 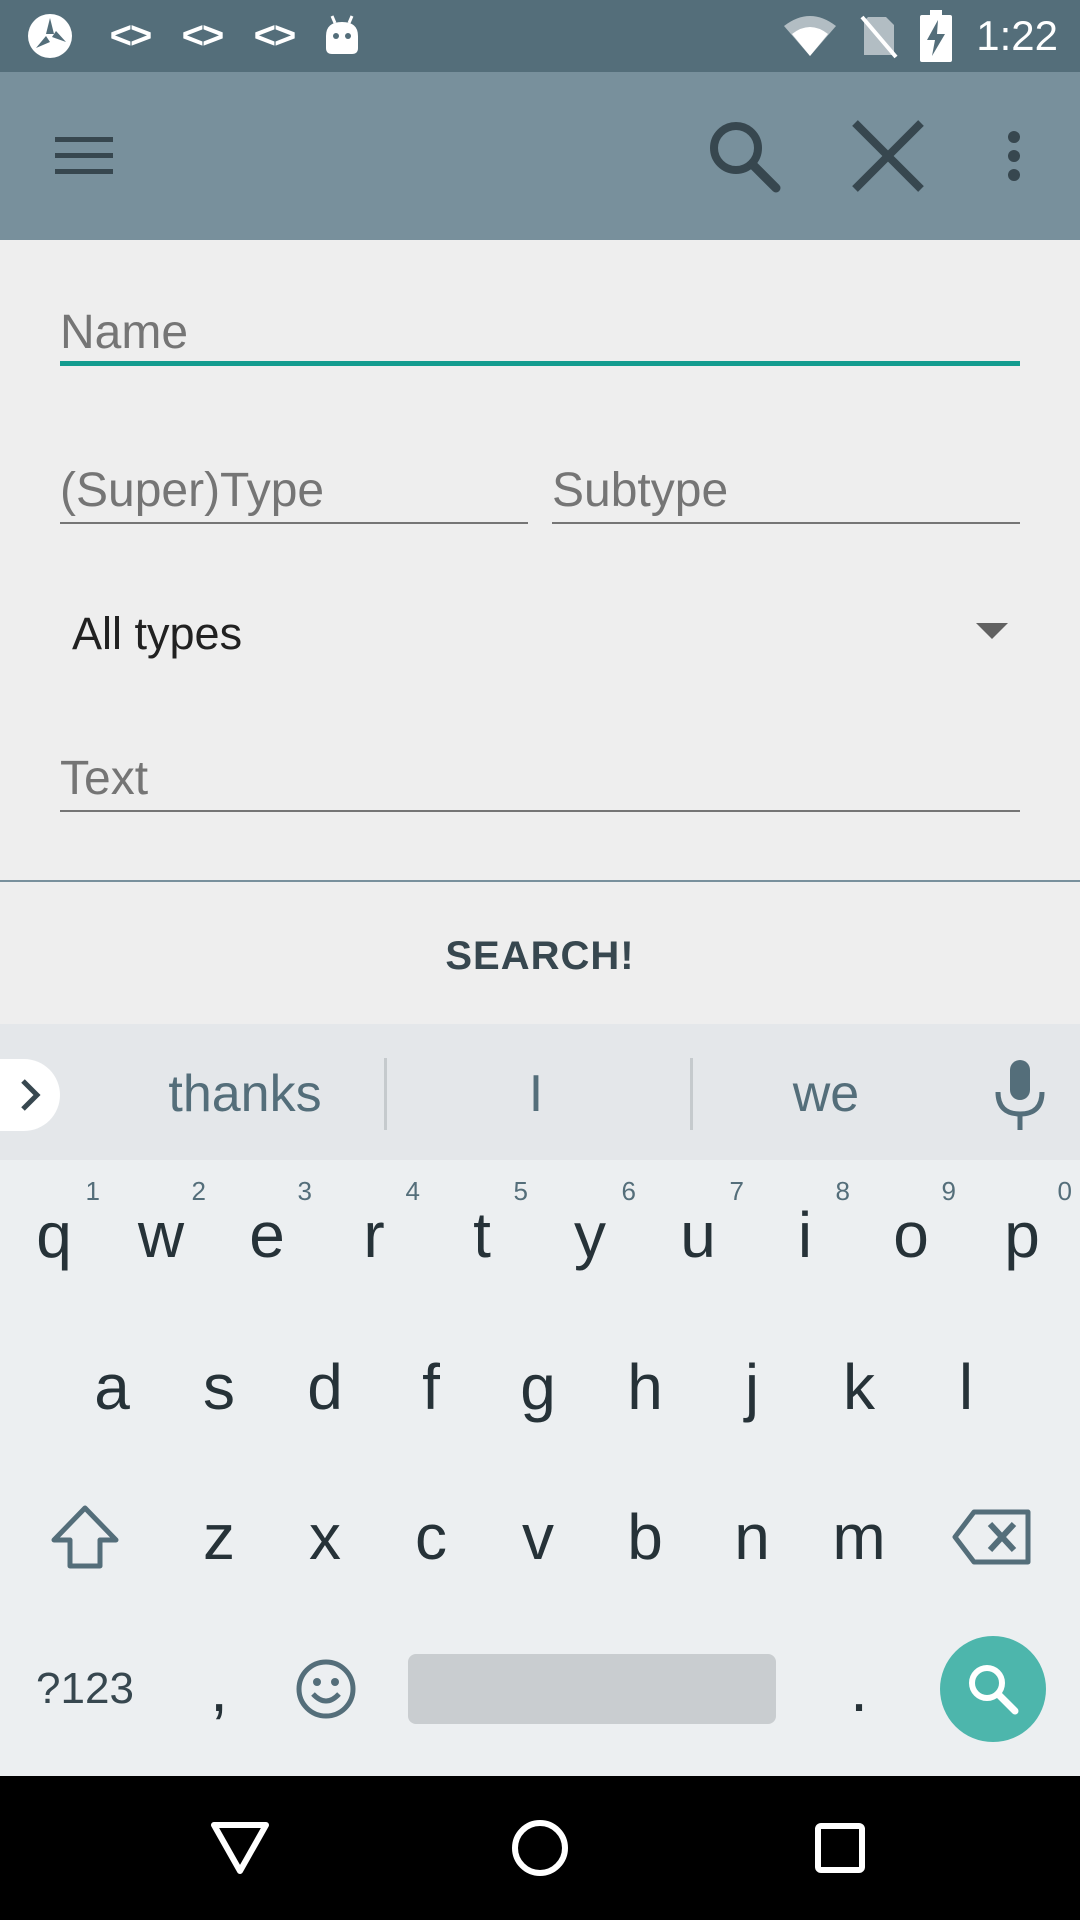 I want to click on key-label: p, so click(x=1022, y=1235).